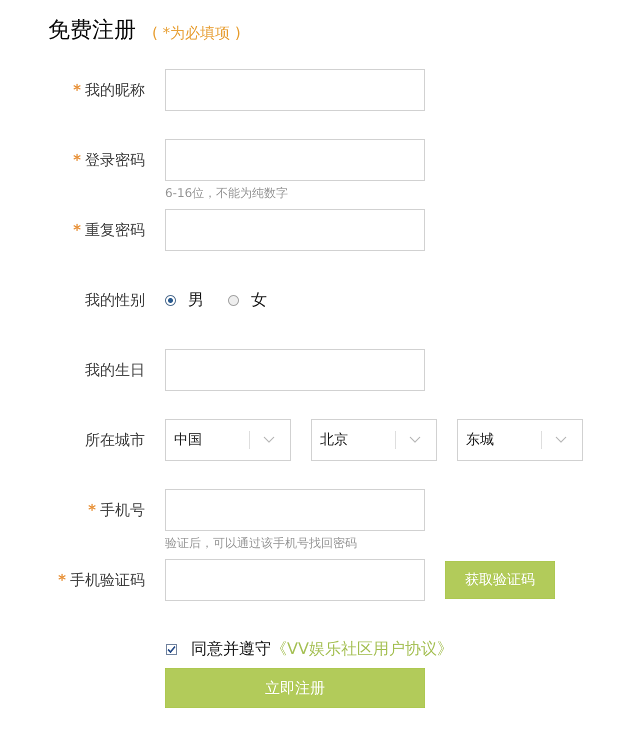  What do you see at coordinates (228, 440) in the screenshot?
I see `dropdown: 中国` at bounding box center [228, 440].